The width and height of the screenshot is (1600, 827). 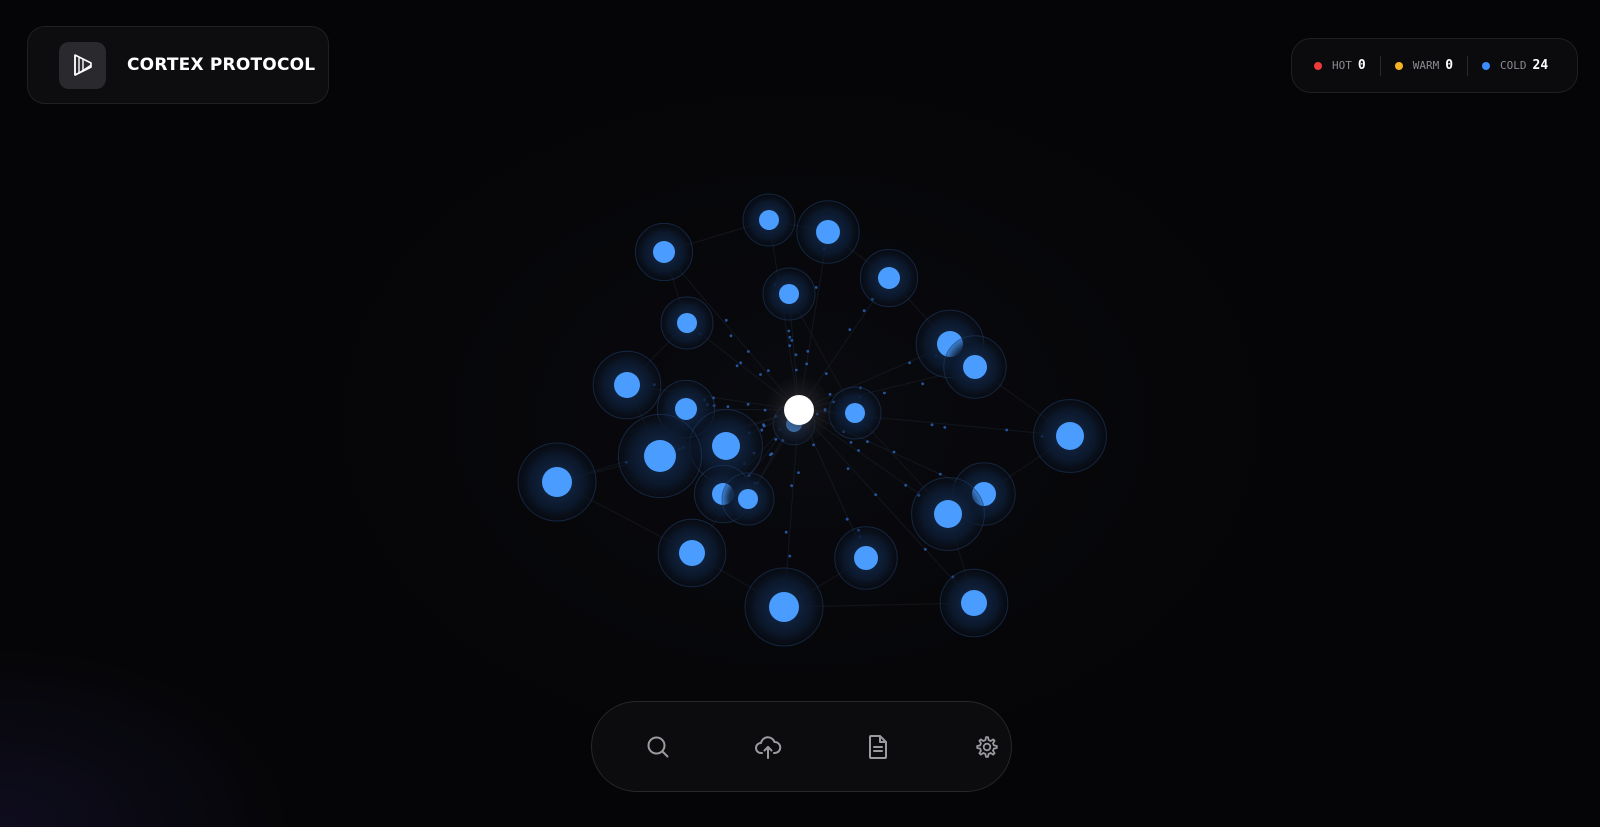 I want to click on document-icon, so click(x=878, y=747).